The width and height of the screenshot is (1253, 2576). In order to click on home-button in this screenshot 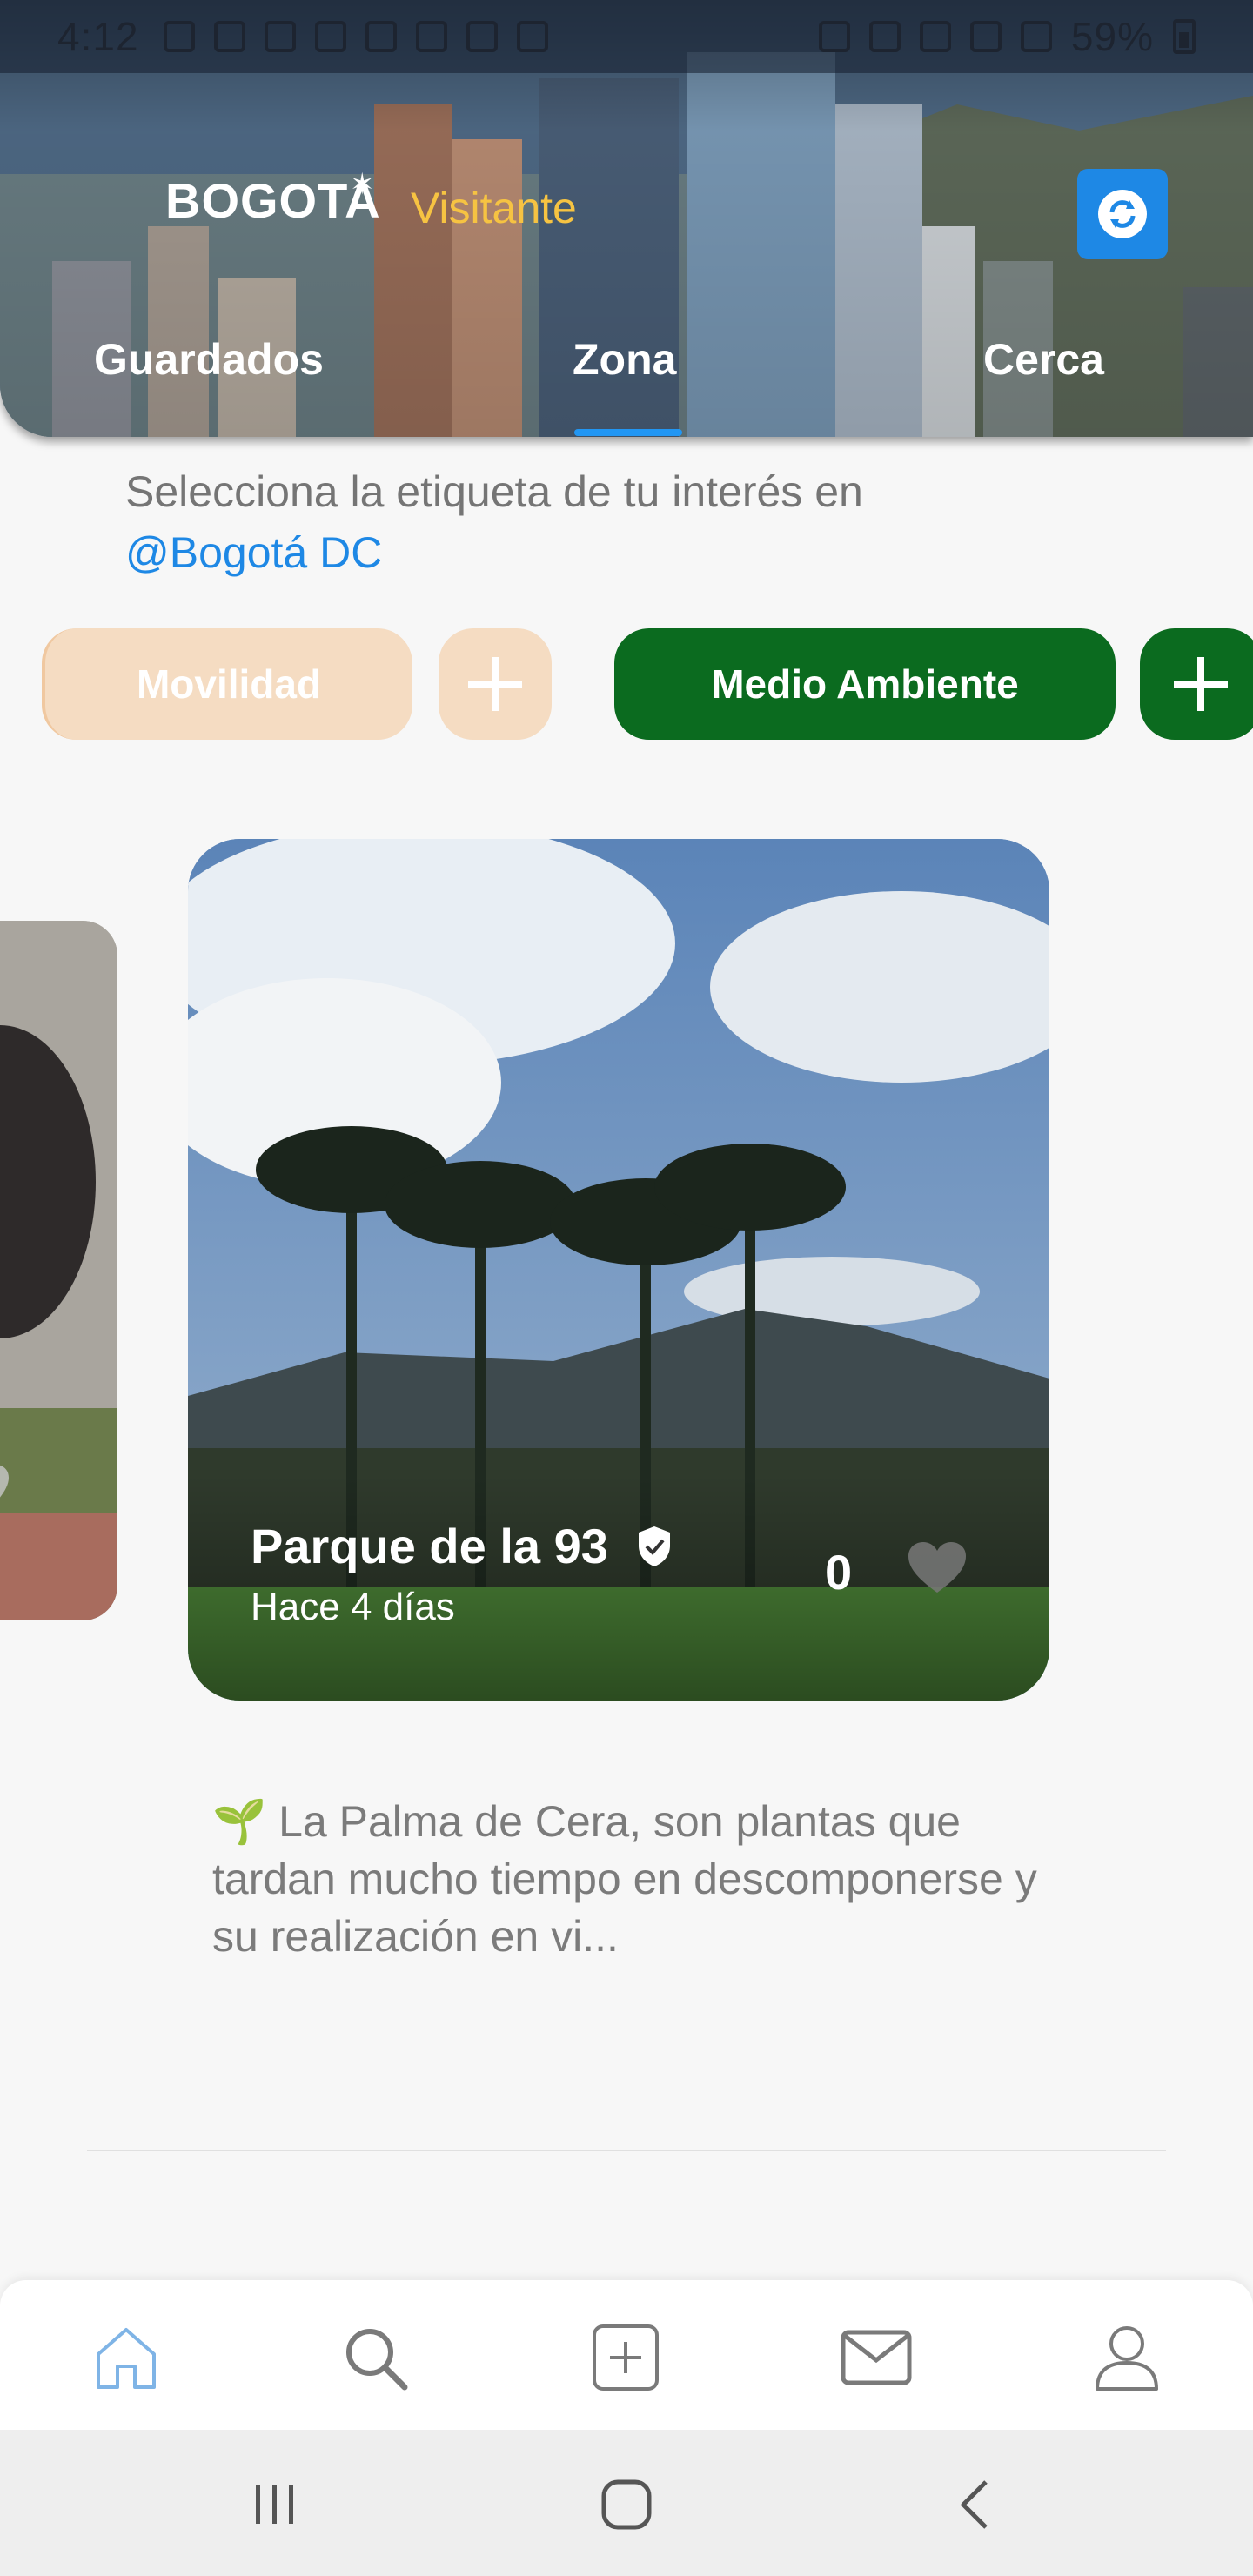, I will do `click(626, 2504)`.